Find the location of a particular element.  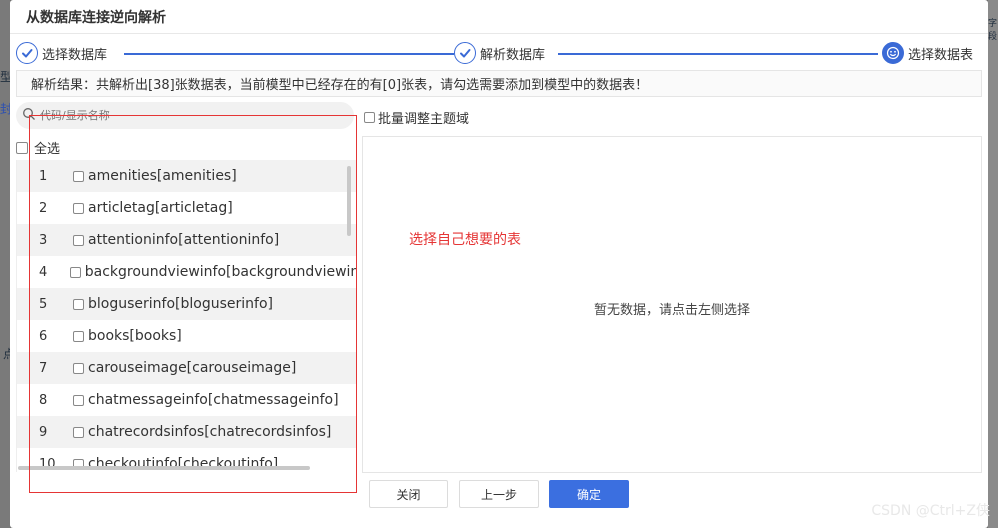

step-label: 选择数据库 is located at coordinates (75, 55).